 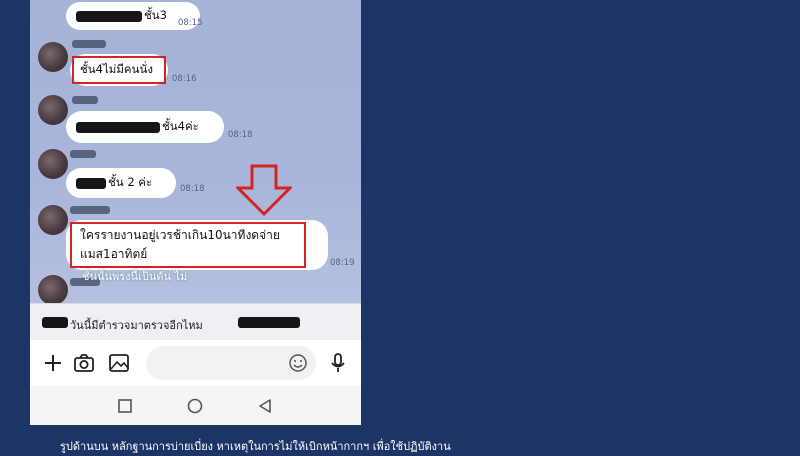 I want to click on home-icon, so click(x=195, y=406).